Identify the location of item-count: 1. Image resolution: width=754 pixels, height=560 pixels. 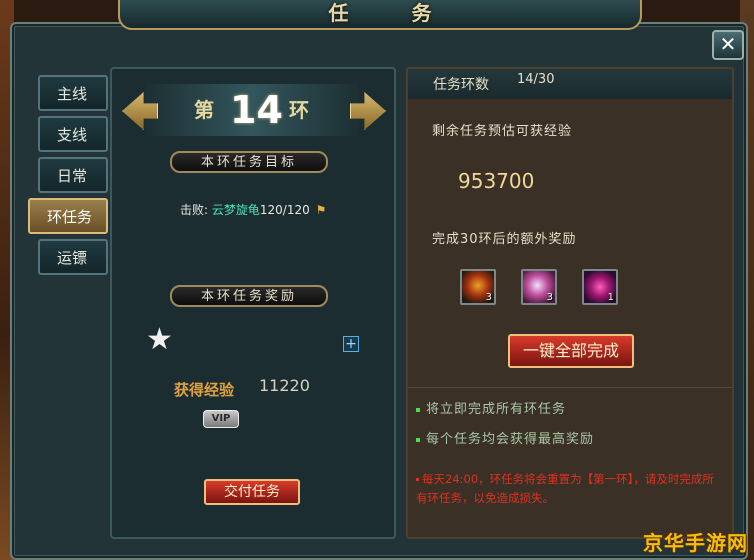
(610, 297).